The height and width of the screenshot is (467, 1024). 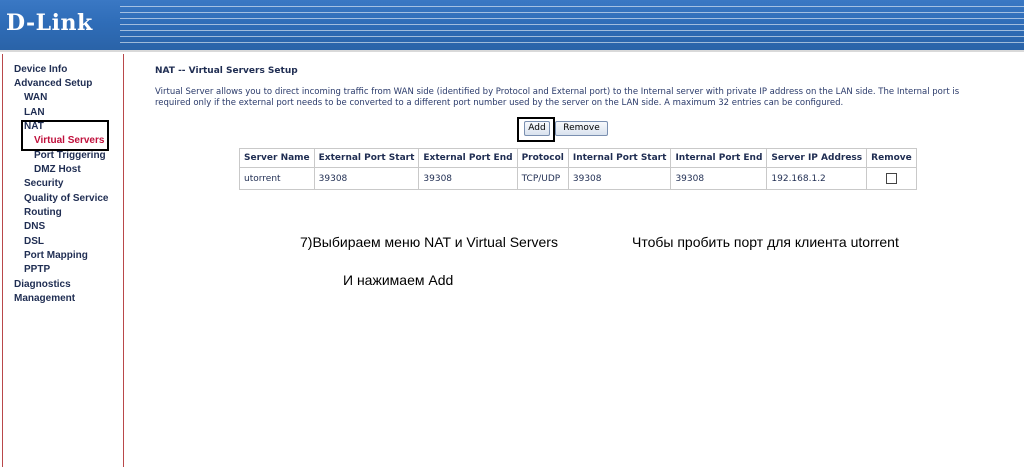 I want to click on sidebar-item-routing: Routing, so click(x=43, y=213).